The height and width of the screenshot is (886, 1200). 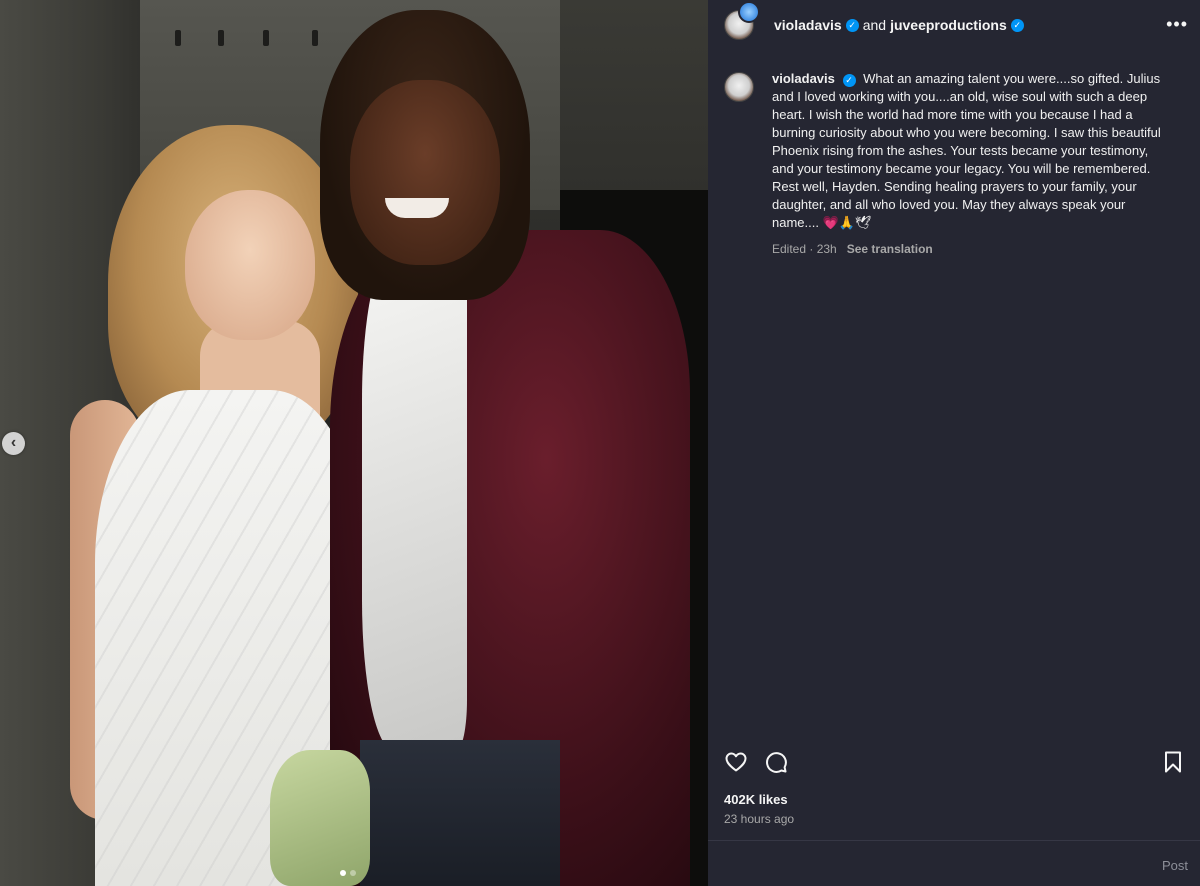 What do you see at coordinates (874, 25) in the screenshot?
I see `authors-conjunction: and` at bounding box center [874, 25].